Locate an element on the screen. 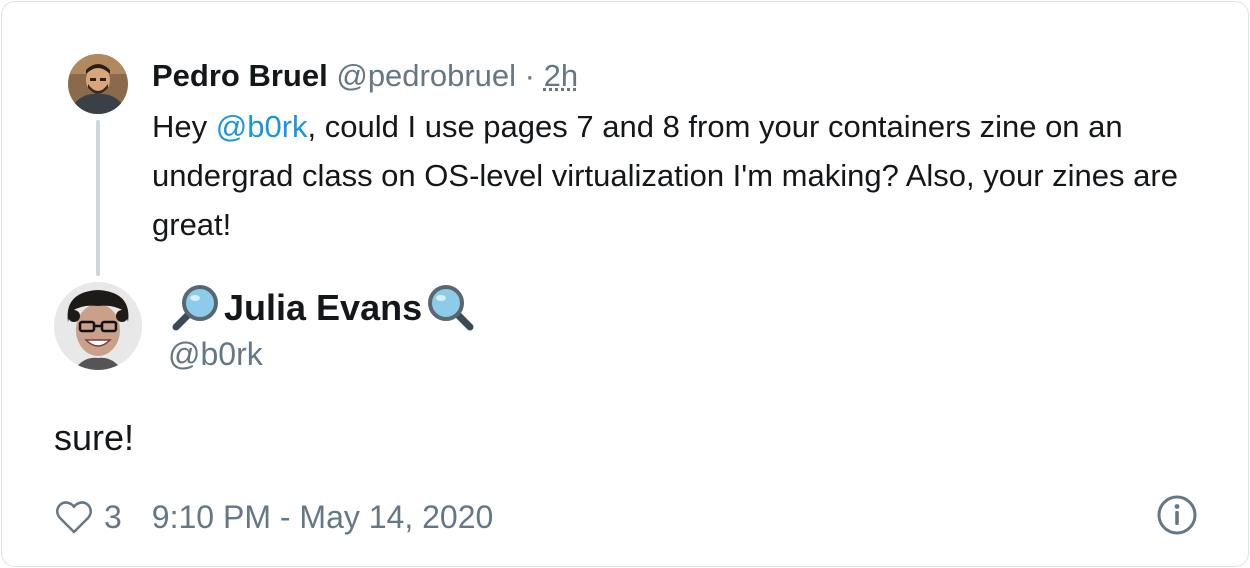  main-author-name: Julia Evans is located at coordinates (323, 307).